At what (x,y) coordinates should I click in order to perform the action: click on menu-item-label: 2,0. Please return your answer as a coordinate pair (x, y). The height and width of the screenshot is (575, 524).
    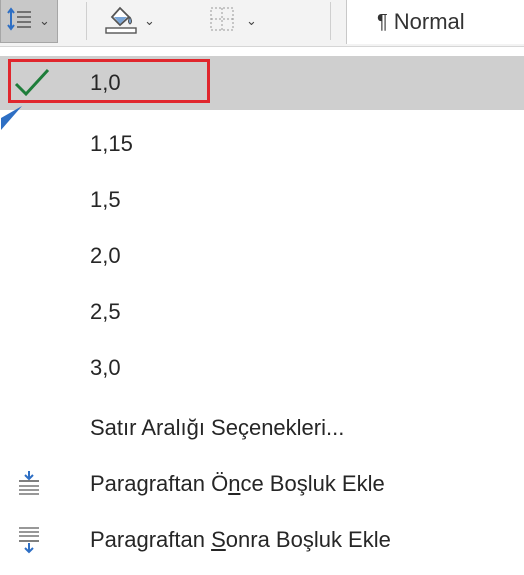
    Looking at the image, I should click on (105, 255).